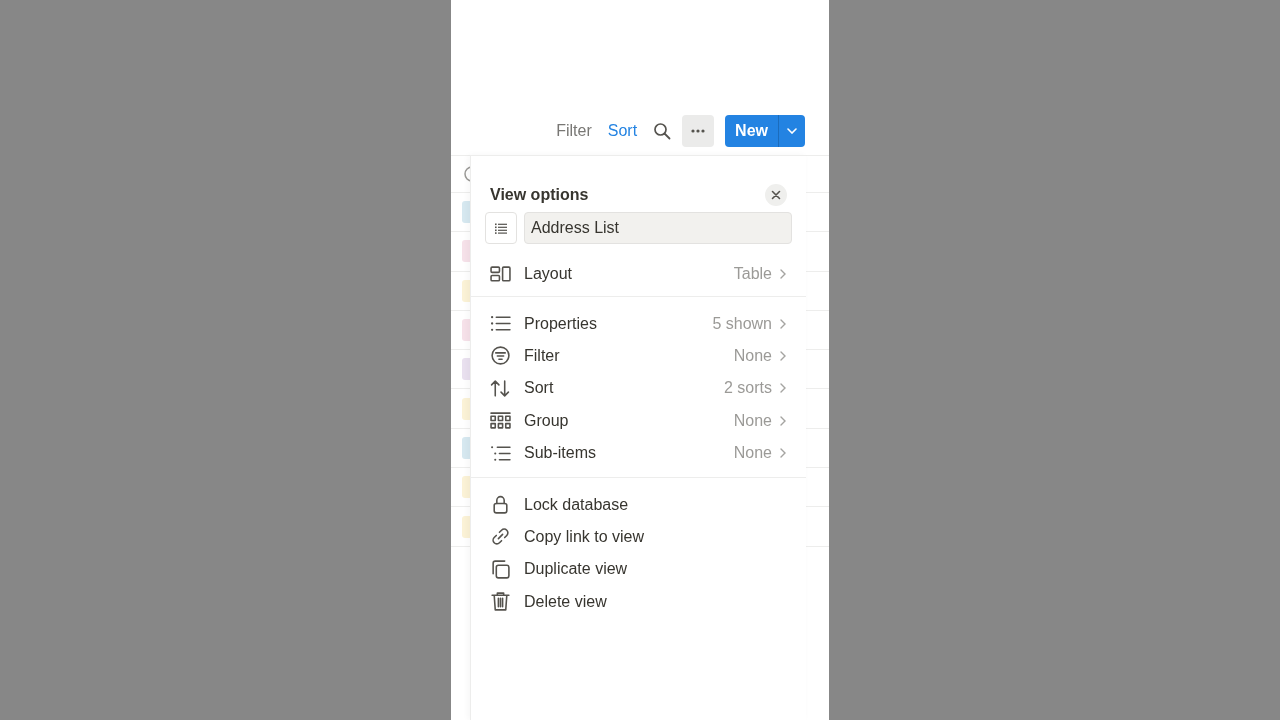 The width and height of the screenshot is (1280, 720). Describe the element at coordinates (638, 504) in the screenshot. I see `menu-item: Lock database` at that location.